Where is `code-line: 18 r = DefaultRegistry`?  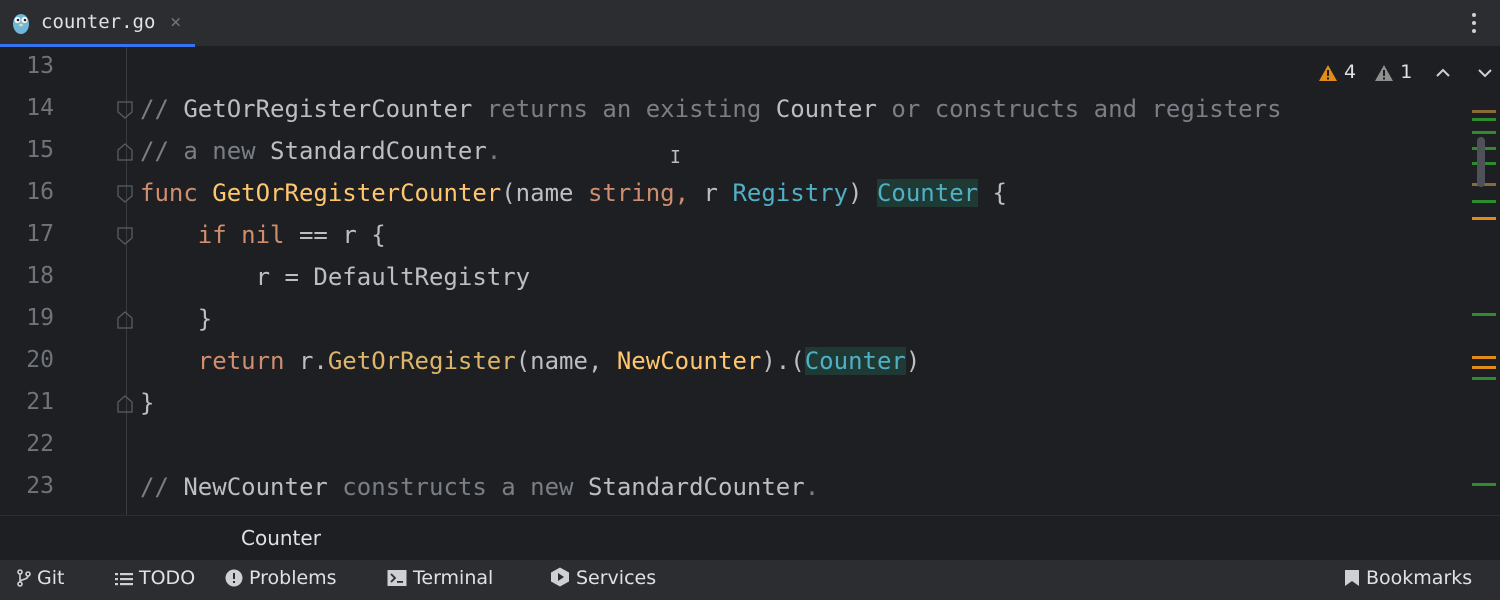 code-line: 18 r = DefaultRegistry is located at coordinates (730, 278).